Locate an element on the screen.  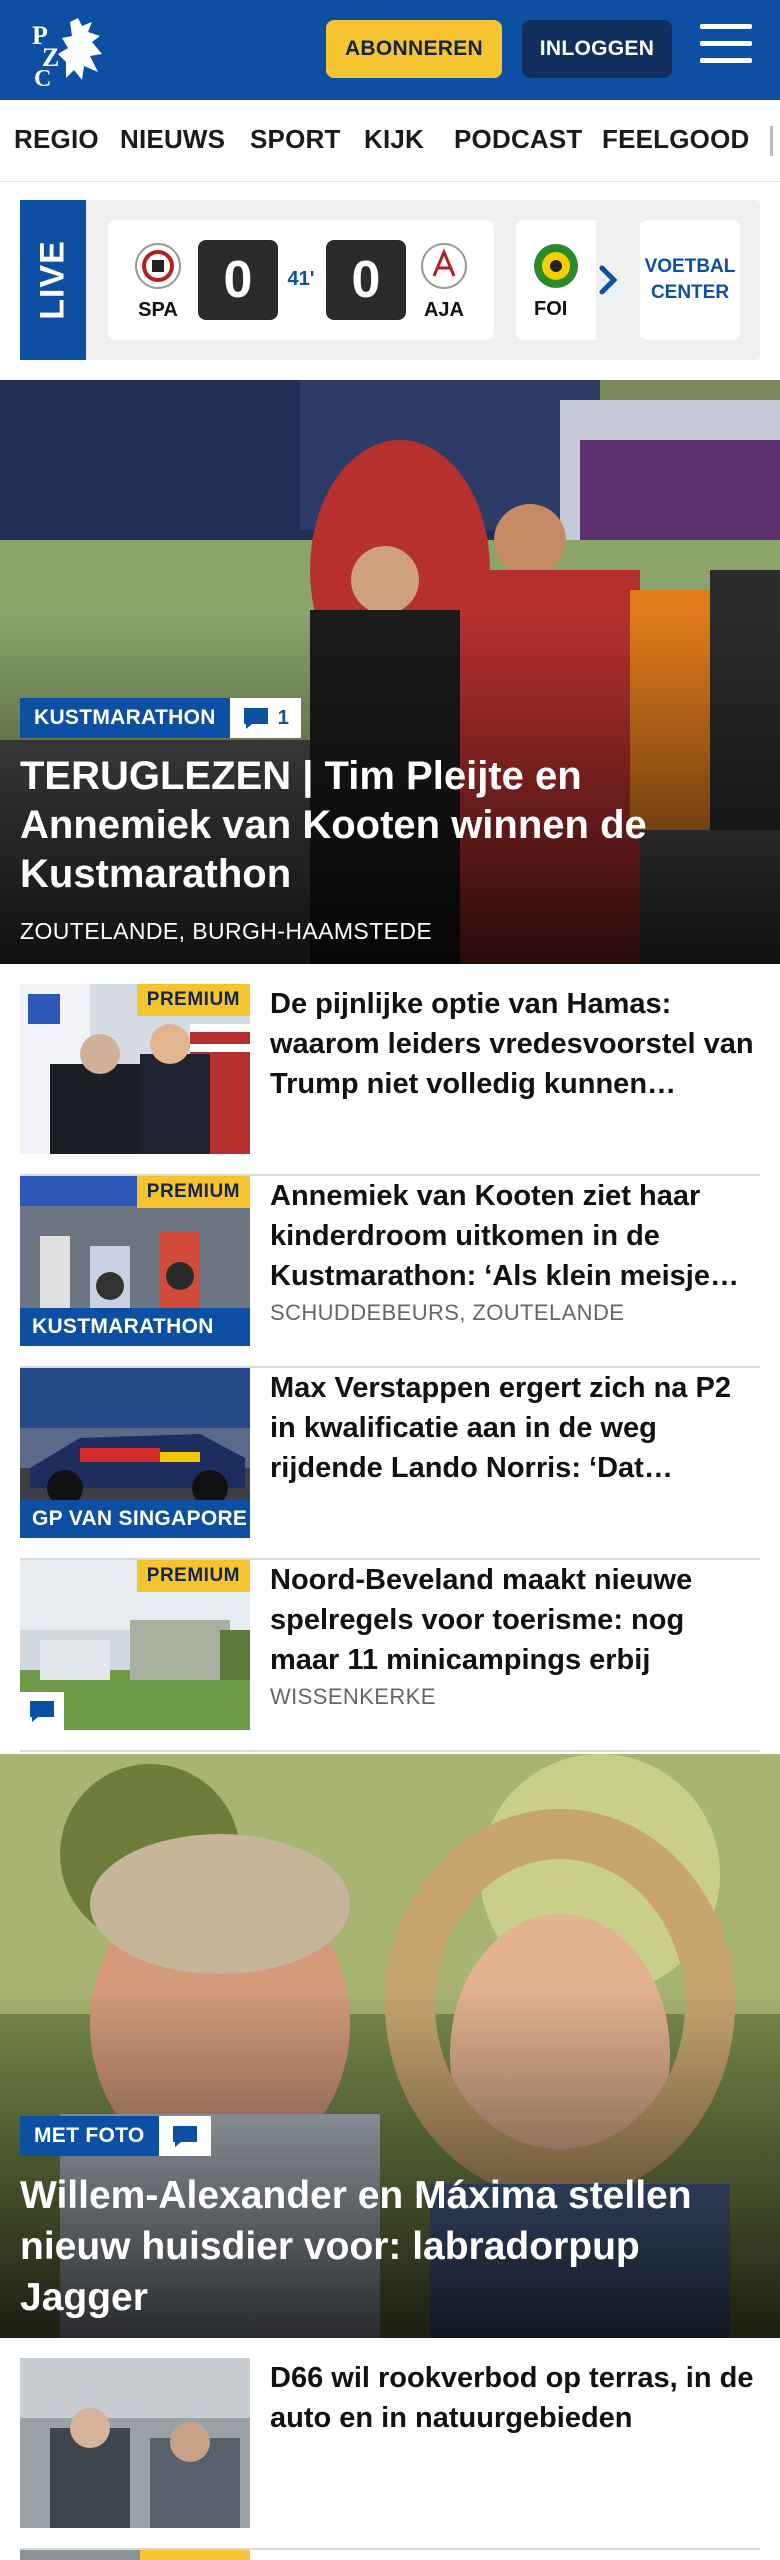
comment-count: 1 is located at coordinates (265, 718).